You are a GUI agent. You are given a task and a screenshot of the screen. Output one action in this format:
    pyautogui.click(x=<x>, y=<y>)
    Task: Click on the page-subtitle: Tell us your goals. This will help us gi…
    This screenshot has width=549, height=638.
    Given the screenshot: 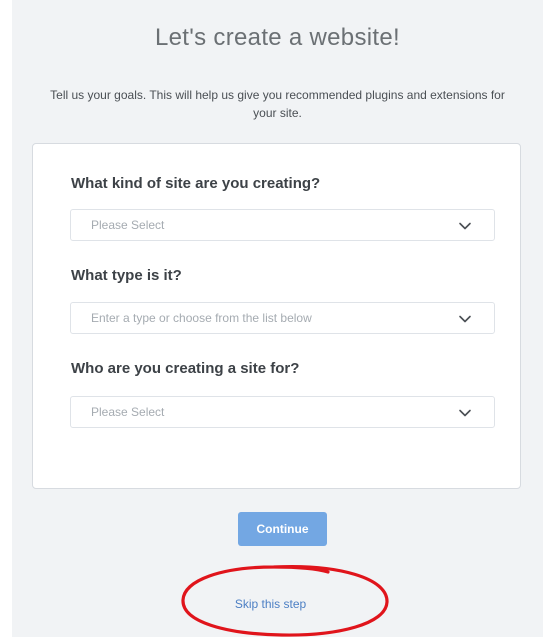 What is the action you would take?
    pyautogui.click(x=277, y=104)
    